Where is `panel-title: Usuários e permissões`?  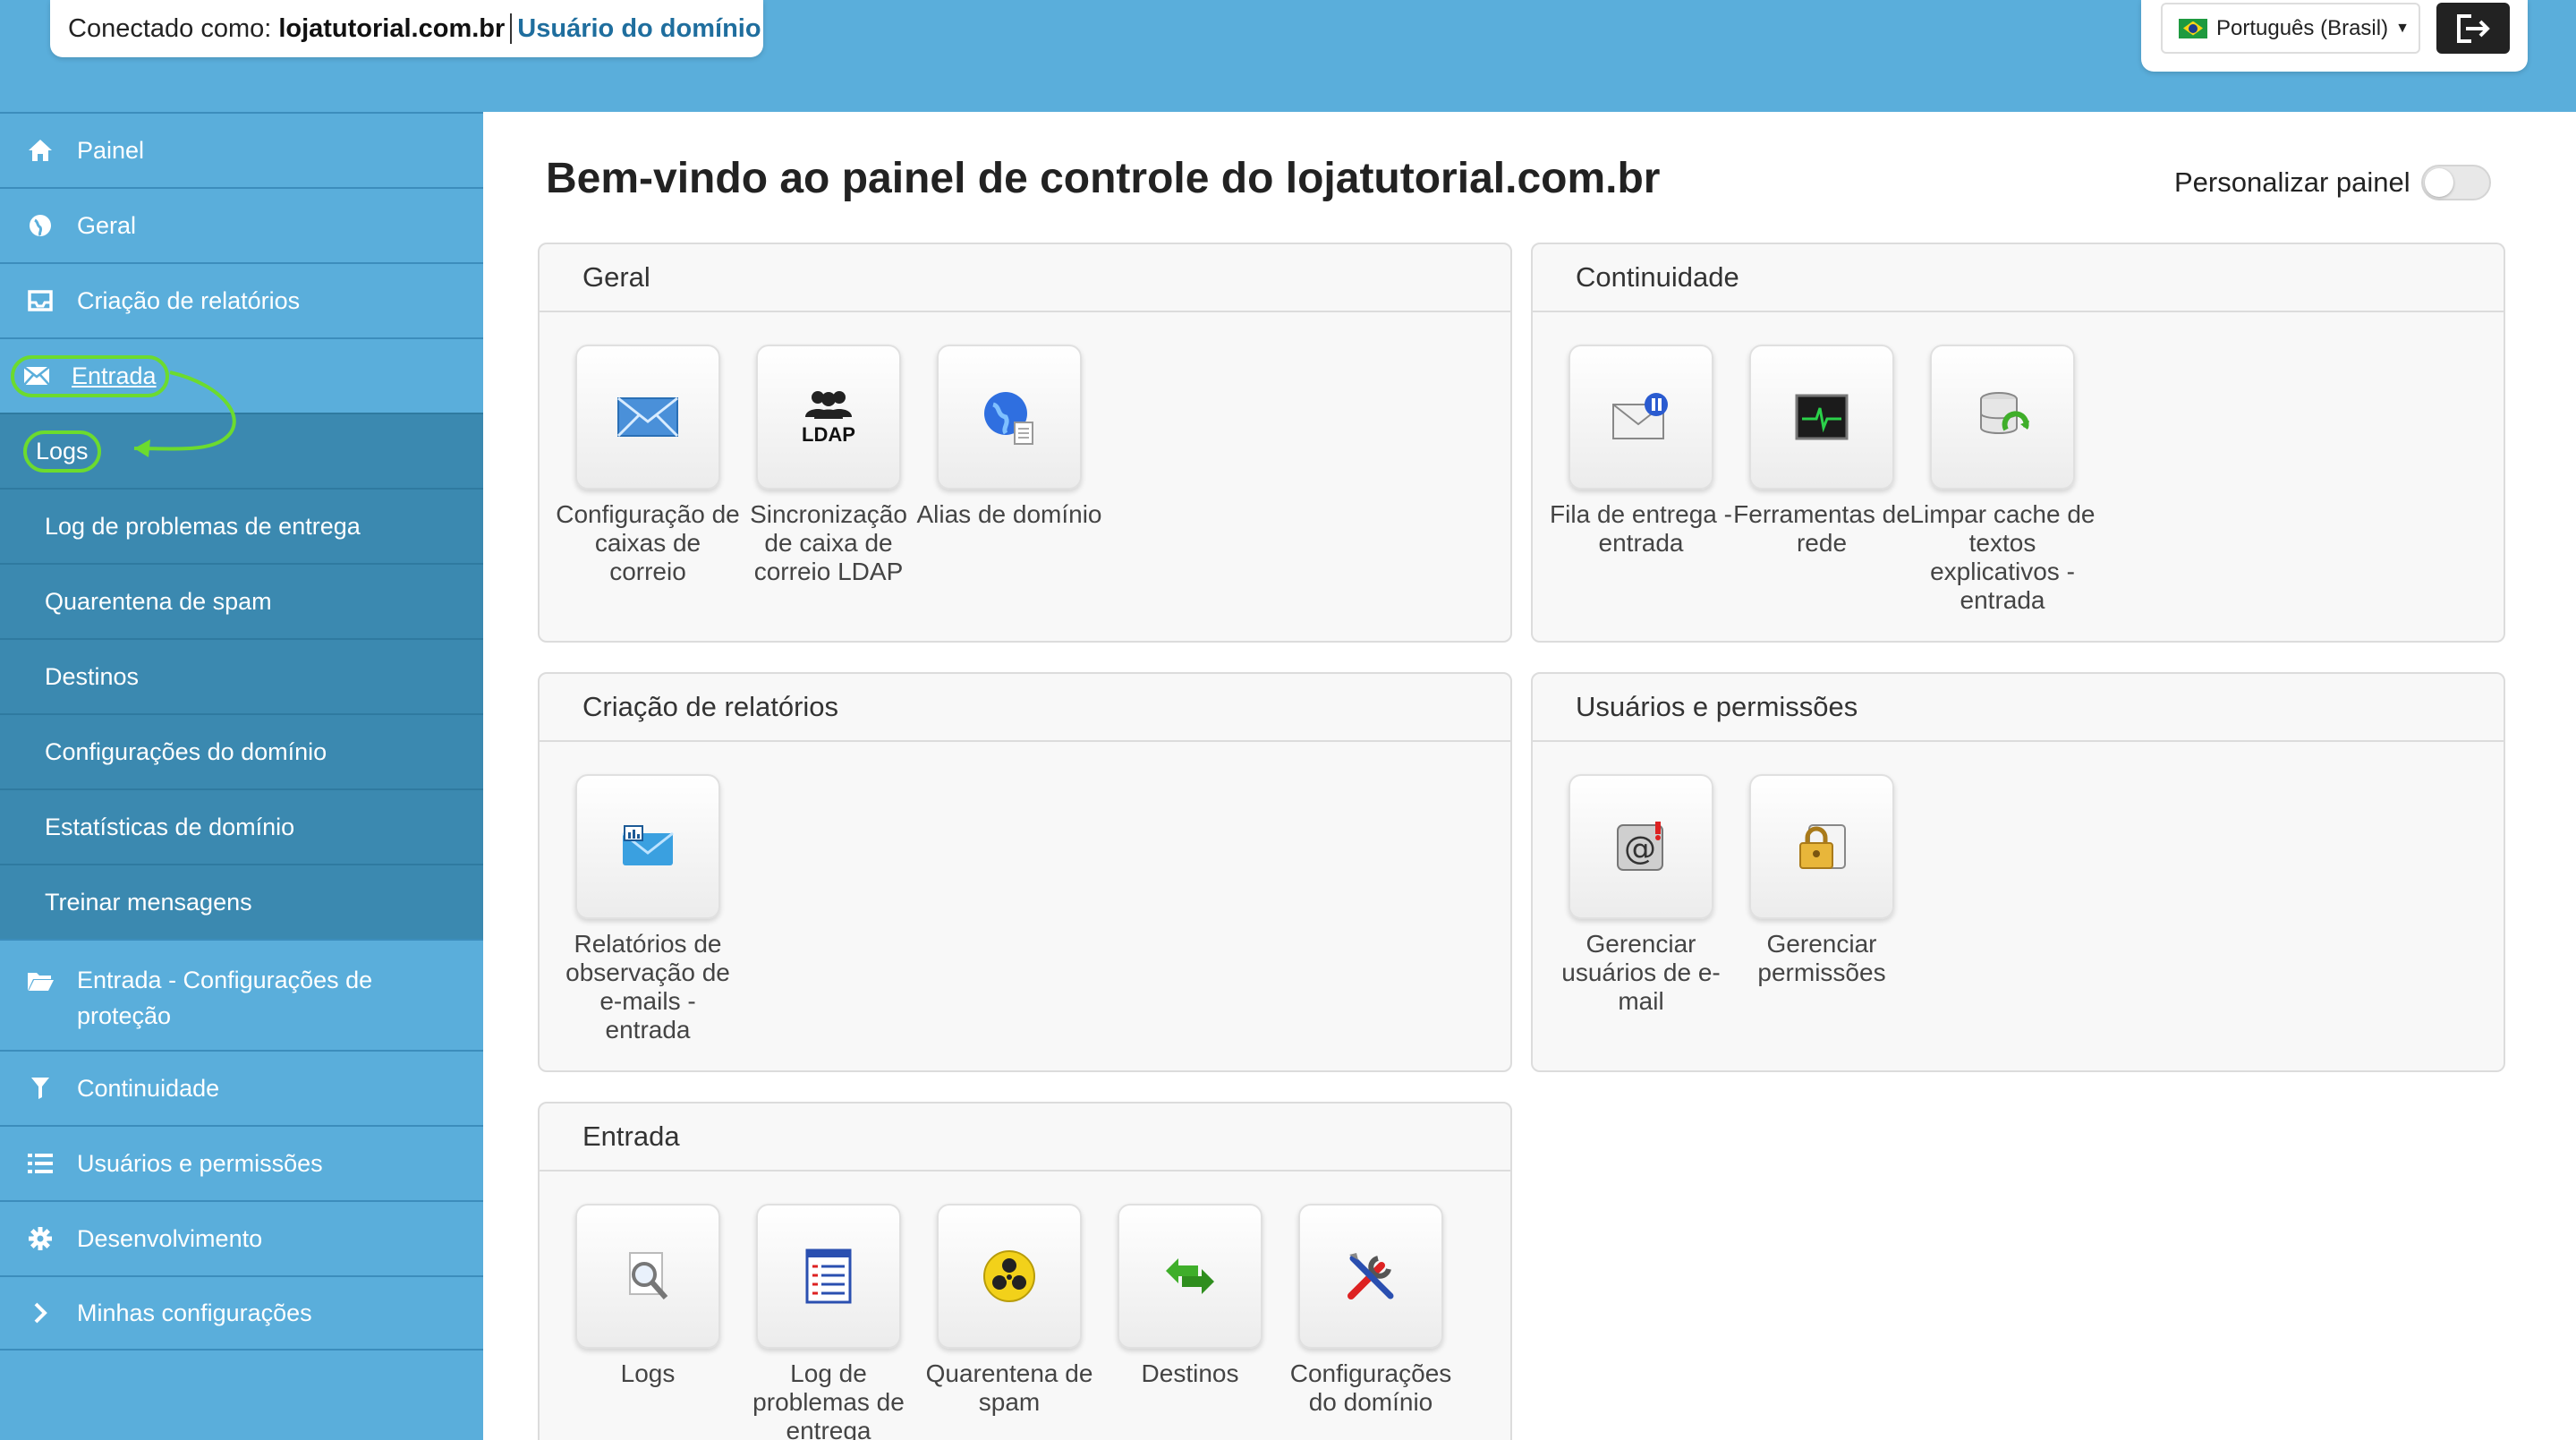
panel-title: Usuários e permissões is located at coordinates (2018, 708).